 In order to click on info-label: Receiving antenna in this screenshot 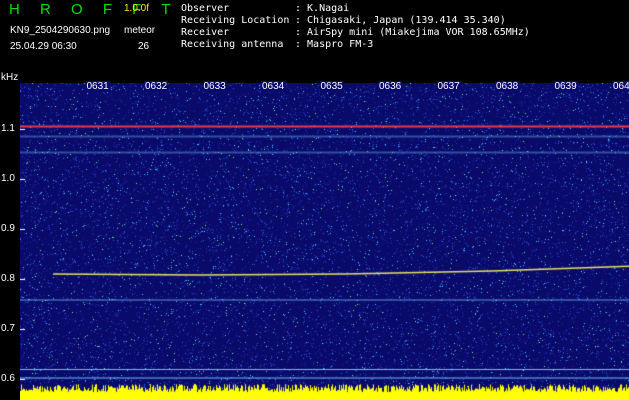, I will do `click(232, 44)`.